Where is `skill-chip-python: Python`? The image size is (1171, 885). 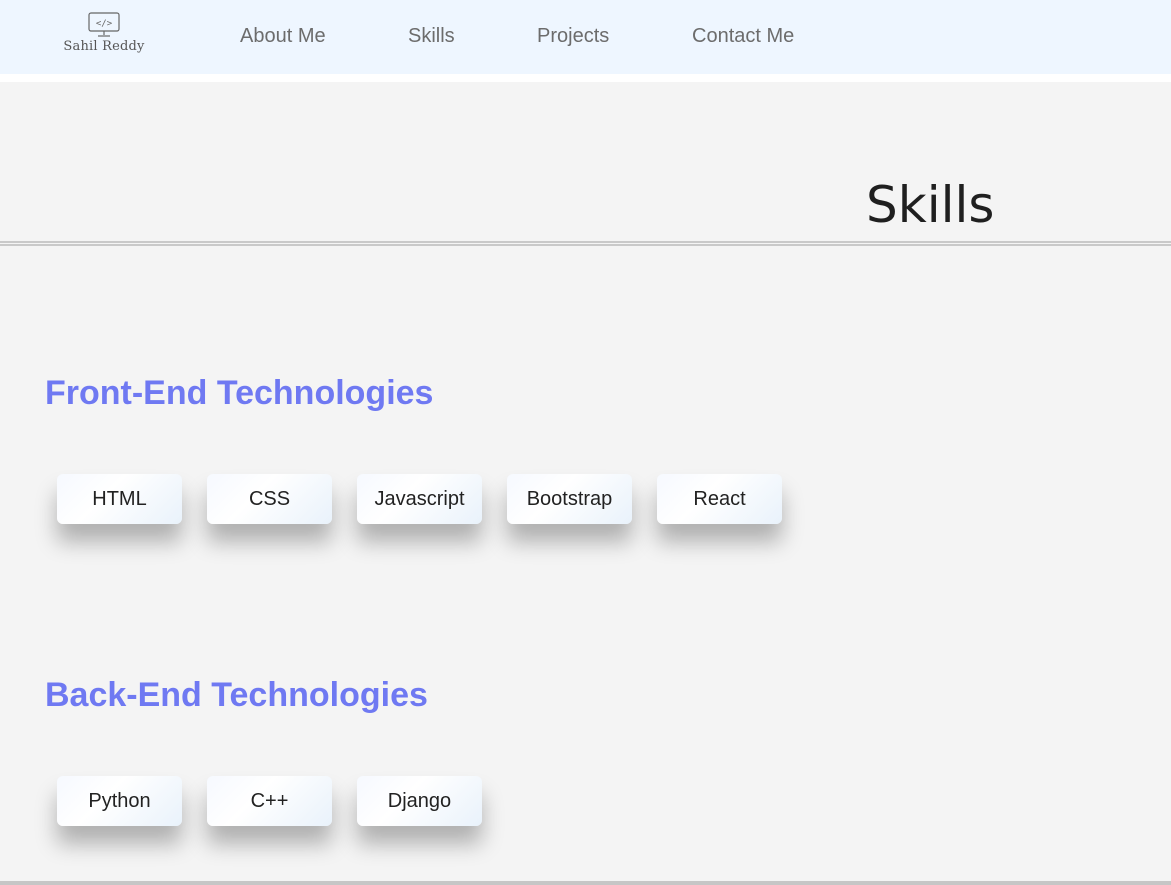
skill-chip-python: Python is located at coordinates (119, 801).